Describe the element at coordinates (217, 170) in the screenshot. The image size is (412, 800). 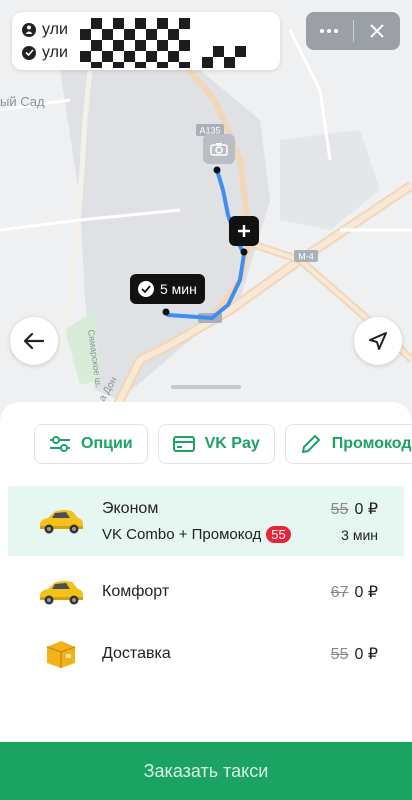
I see `route-start-dot` at that location.